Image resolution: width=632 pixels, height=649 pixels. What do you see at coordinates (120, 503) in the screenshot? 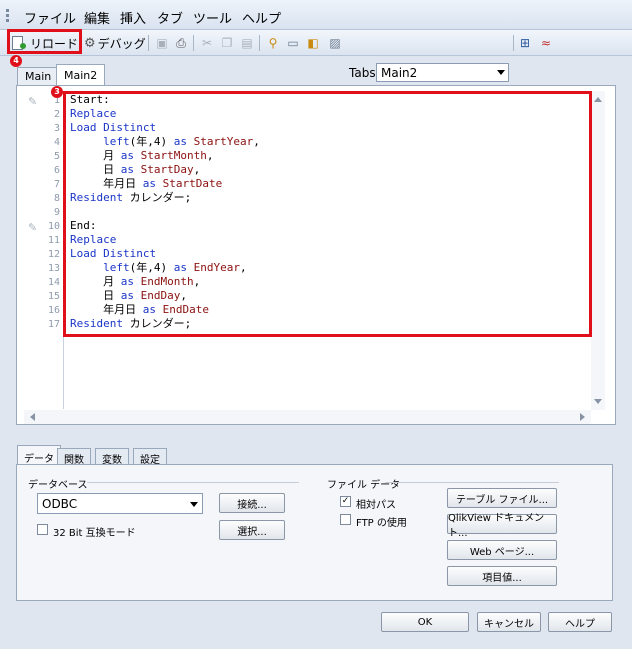
I see `database-select: ODBC` at bounding box center [120, 503].